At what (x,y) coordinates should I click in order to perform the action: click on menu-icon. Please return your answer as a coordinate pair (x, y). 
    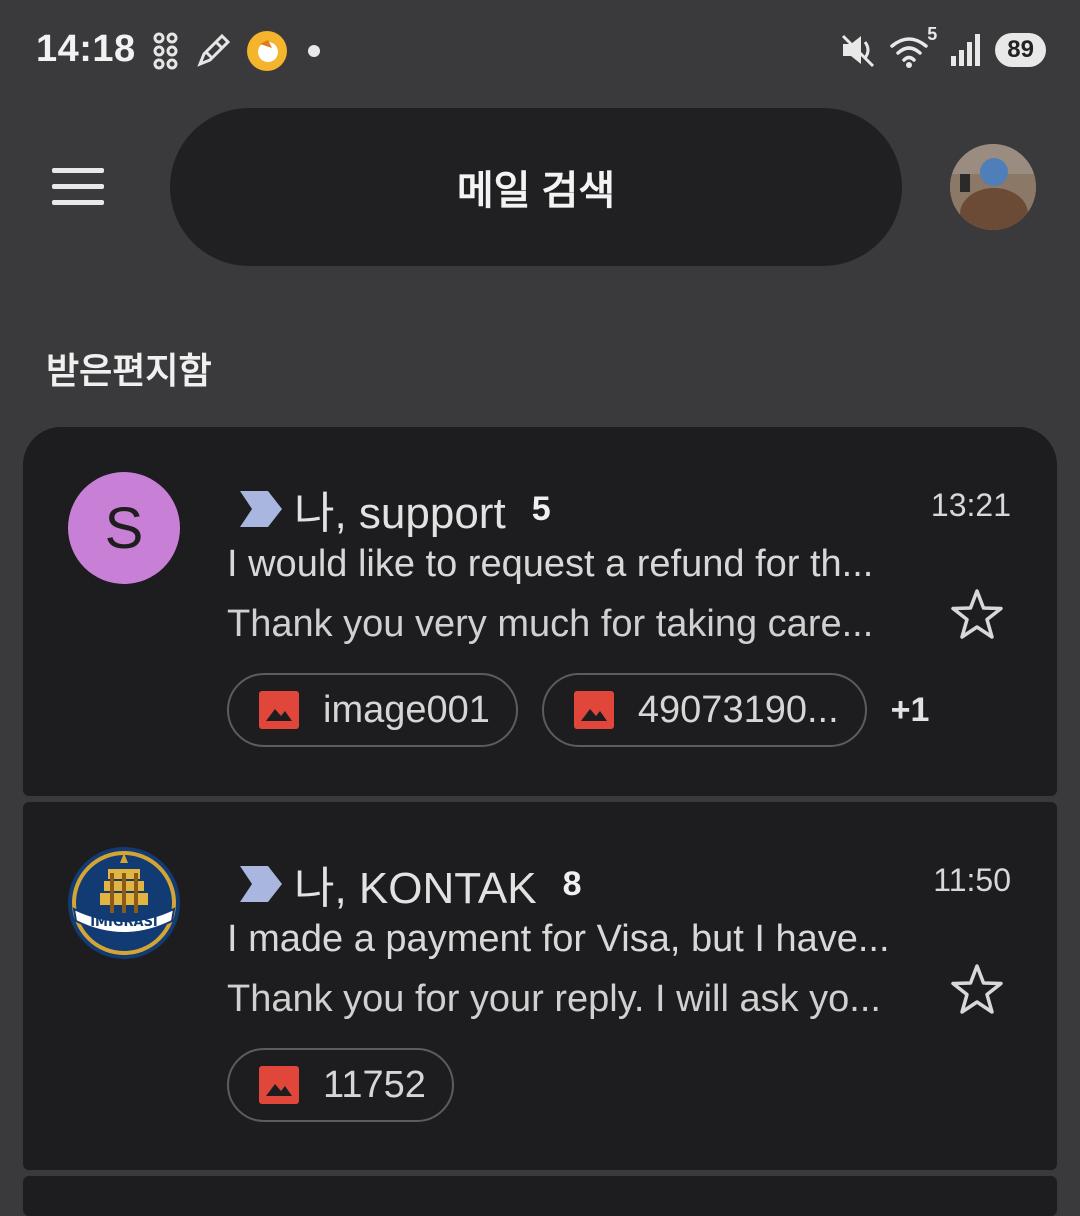
    Looking at the image, I should click on (79, 187).